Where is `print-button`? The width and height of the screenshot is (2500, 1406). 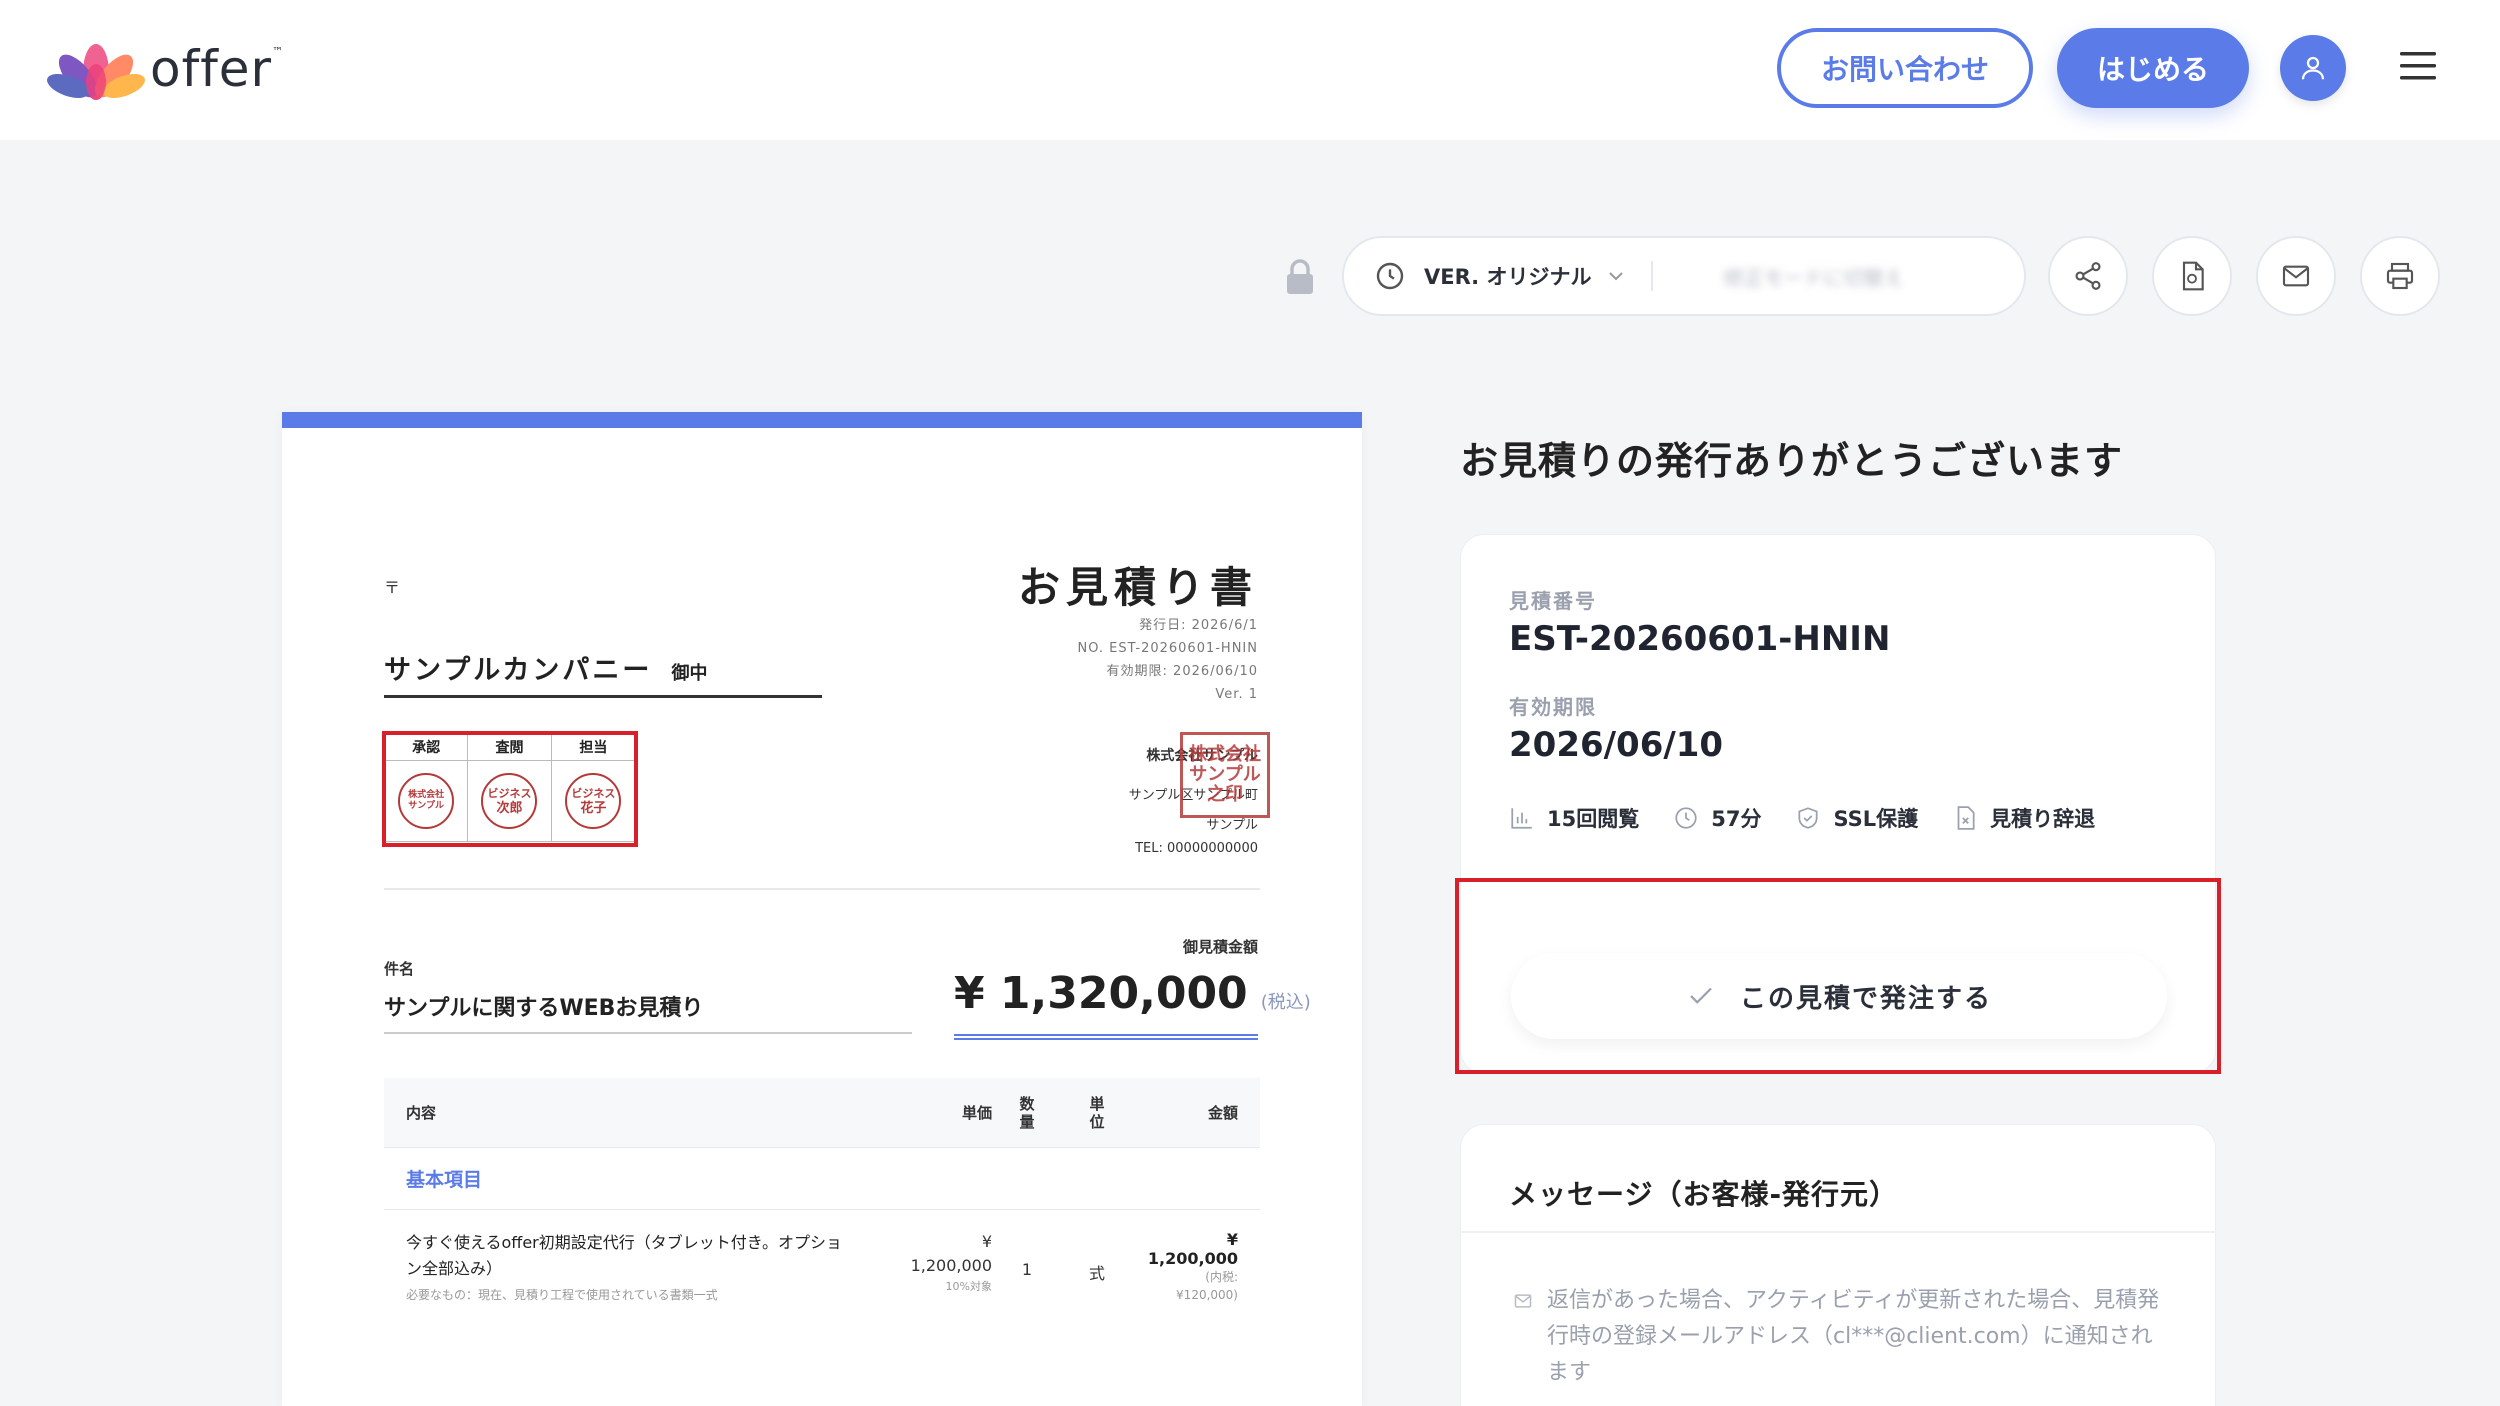
print-button is located at coordinates (2400, 276).